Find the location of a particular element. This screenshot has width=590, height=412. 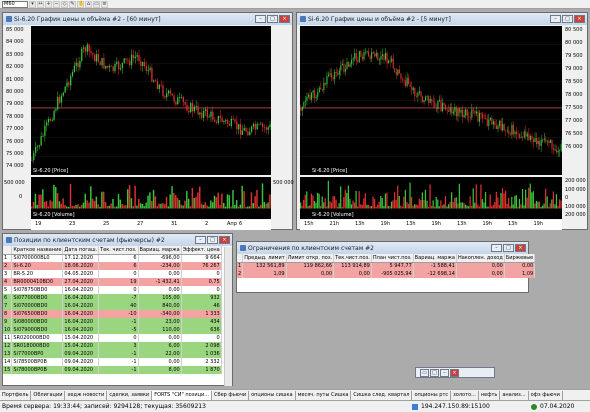

table-row: 2 Si-6.20 18.06.2020 6 -234,00 76 267 is located at coordinates (112, 266).